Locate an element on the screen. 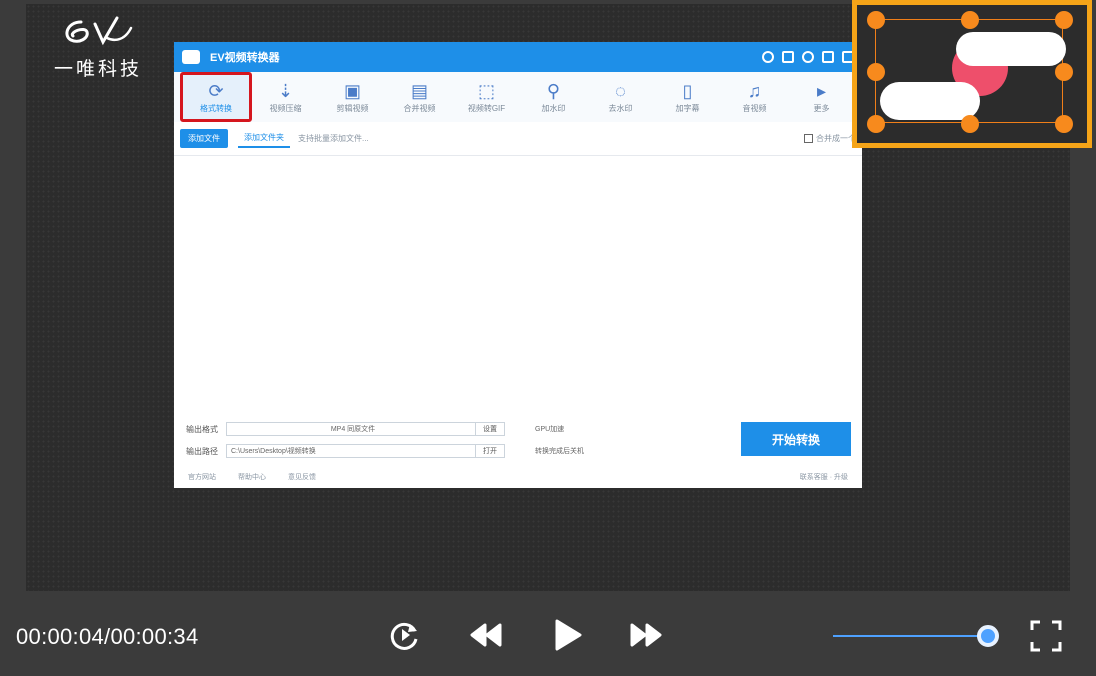  tool-gif: ⬚ 视频转GIF is located at coordinates (486, 97).